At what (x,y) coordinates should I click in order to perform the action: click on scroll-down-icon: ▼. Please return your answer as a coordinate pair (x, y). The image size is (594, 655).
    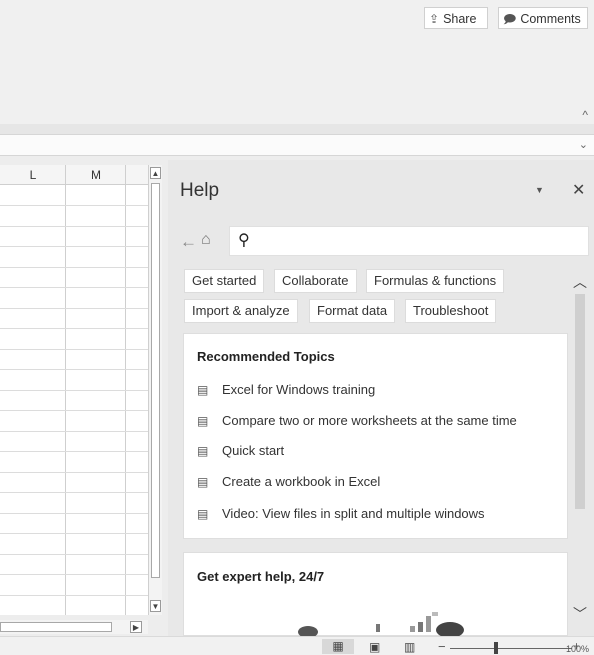
    Looking at the image, I should click on (155, 606).